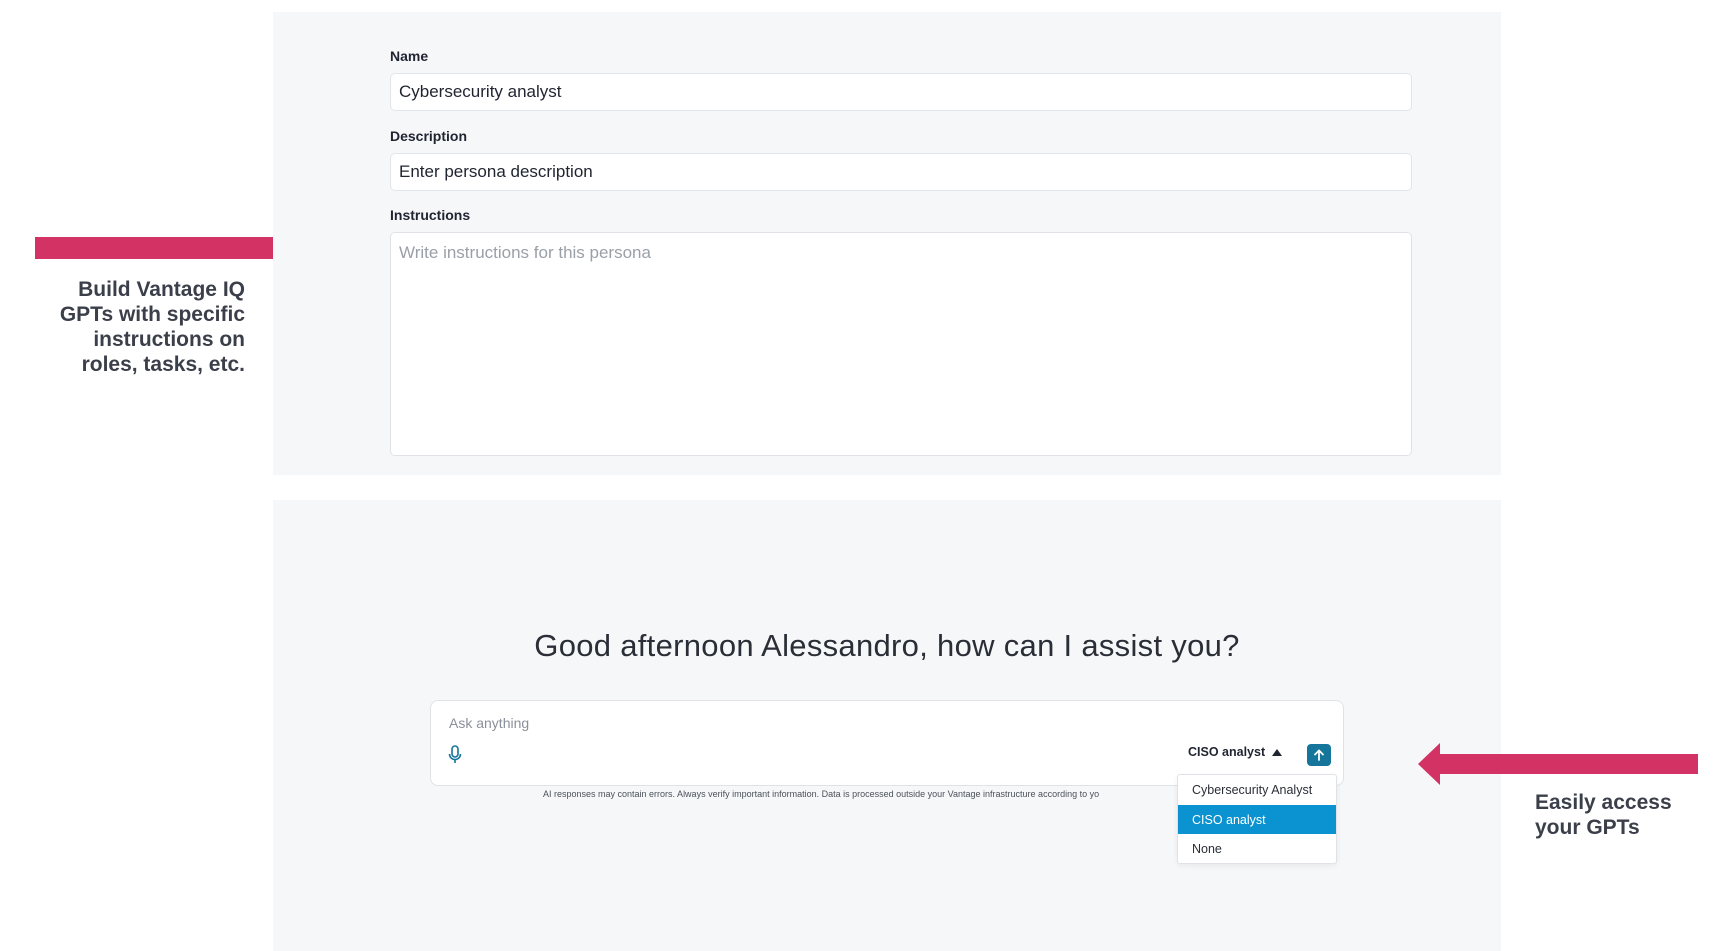 The image size is (1717, 951). Describe the element at coordinates (1558, 764) in the screenshot. I see `callout-arrow-left` at that location.